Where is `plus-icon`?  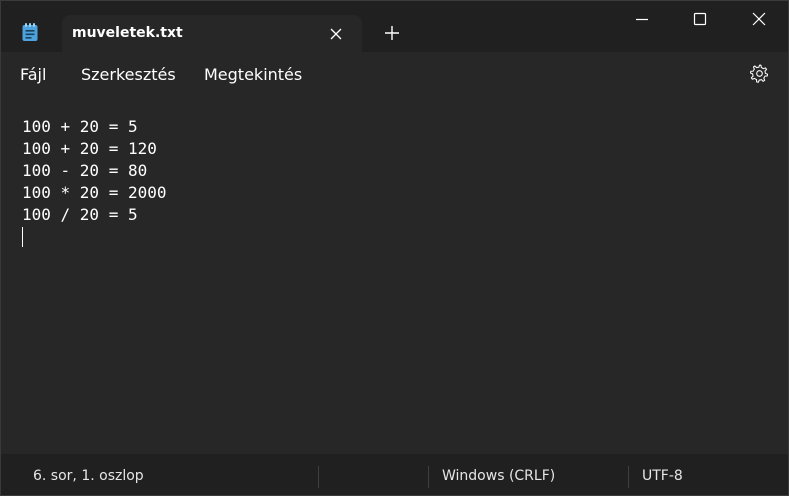
plus-icon is located at coordinates (392, 33).